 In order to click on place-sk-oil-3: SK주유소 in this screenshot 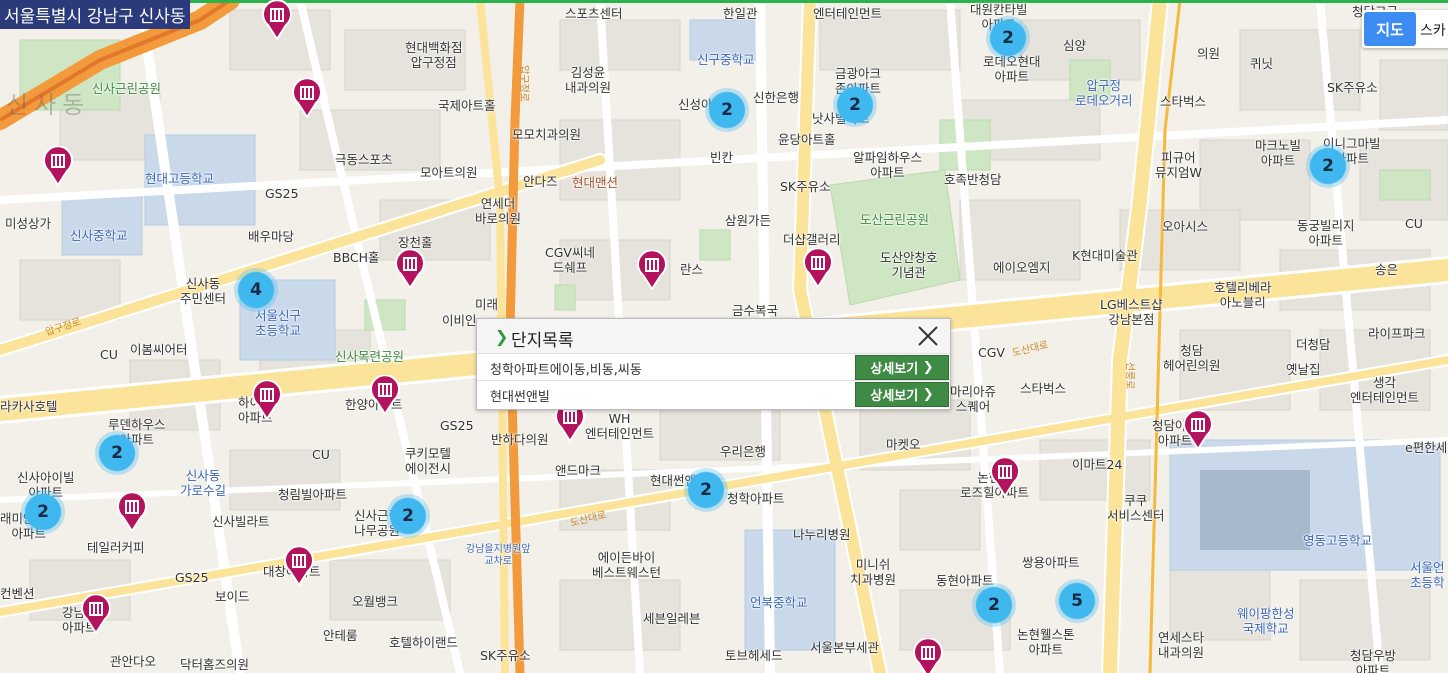, I will do `click(505, 655)`.